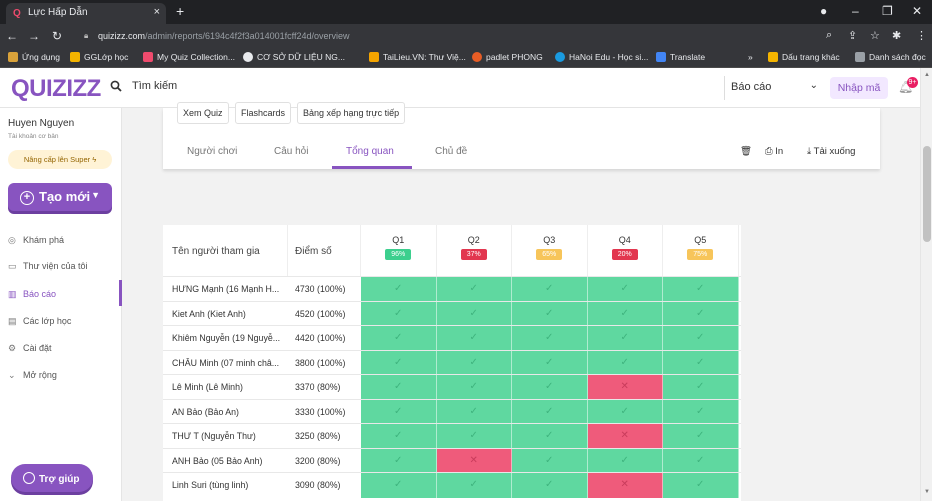 The width and height of the screenshot is (932, 501). Describe the element at coordinates (370, 151) in the screenshot. I see `tab-overview: Tổng quan` at that location.